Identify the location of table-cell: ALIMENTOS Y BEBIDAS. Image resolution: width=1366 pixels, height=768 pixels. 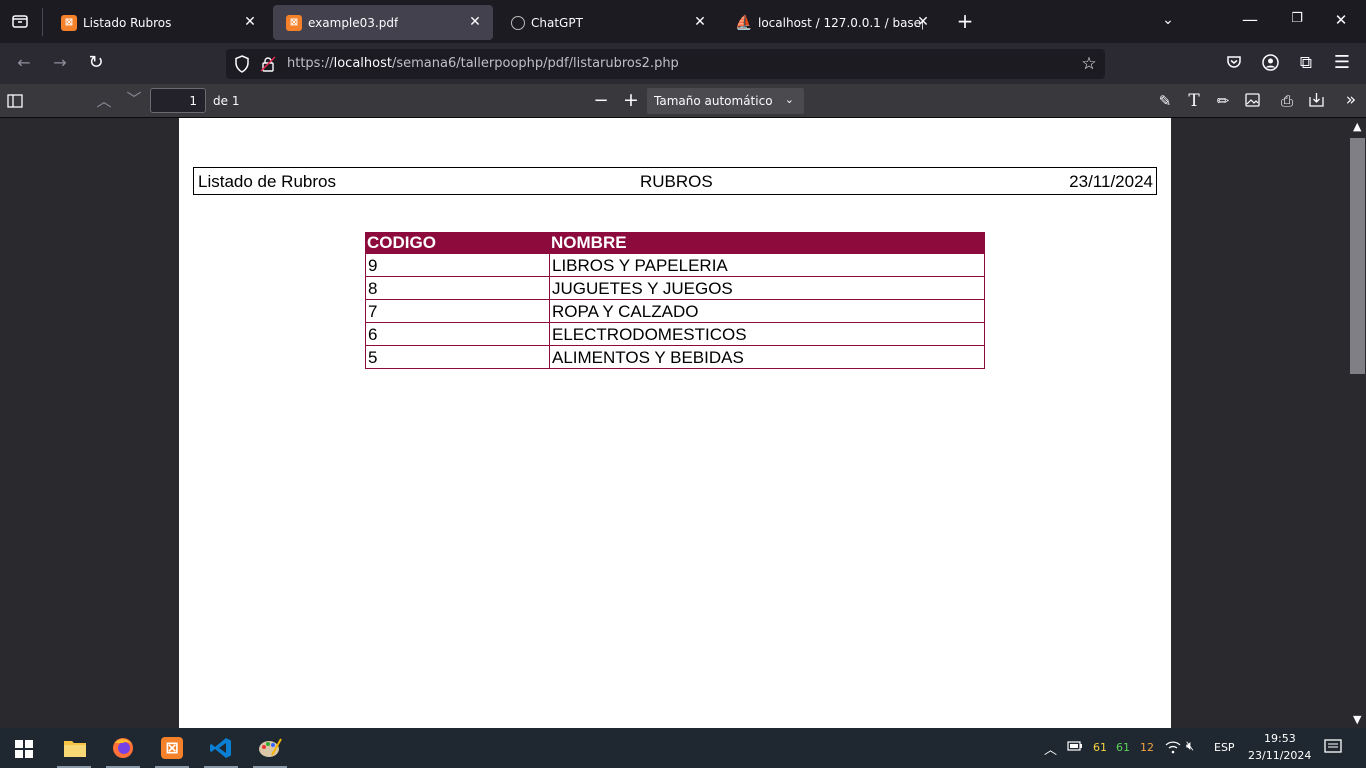
(767, 357).